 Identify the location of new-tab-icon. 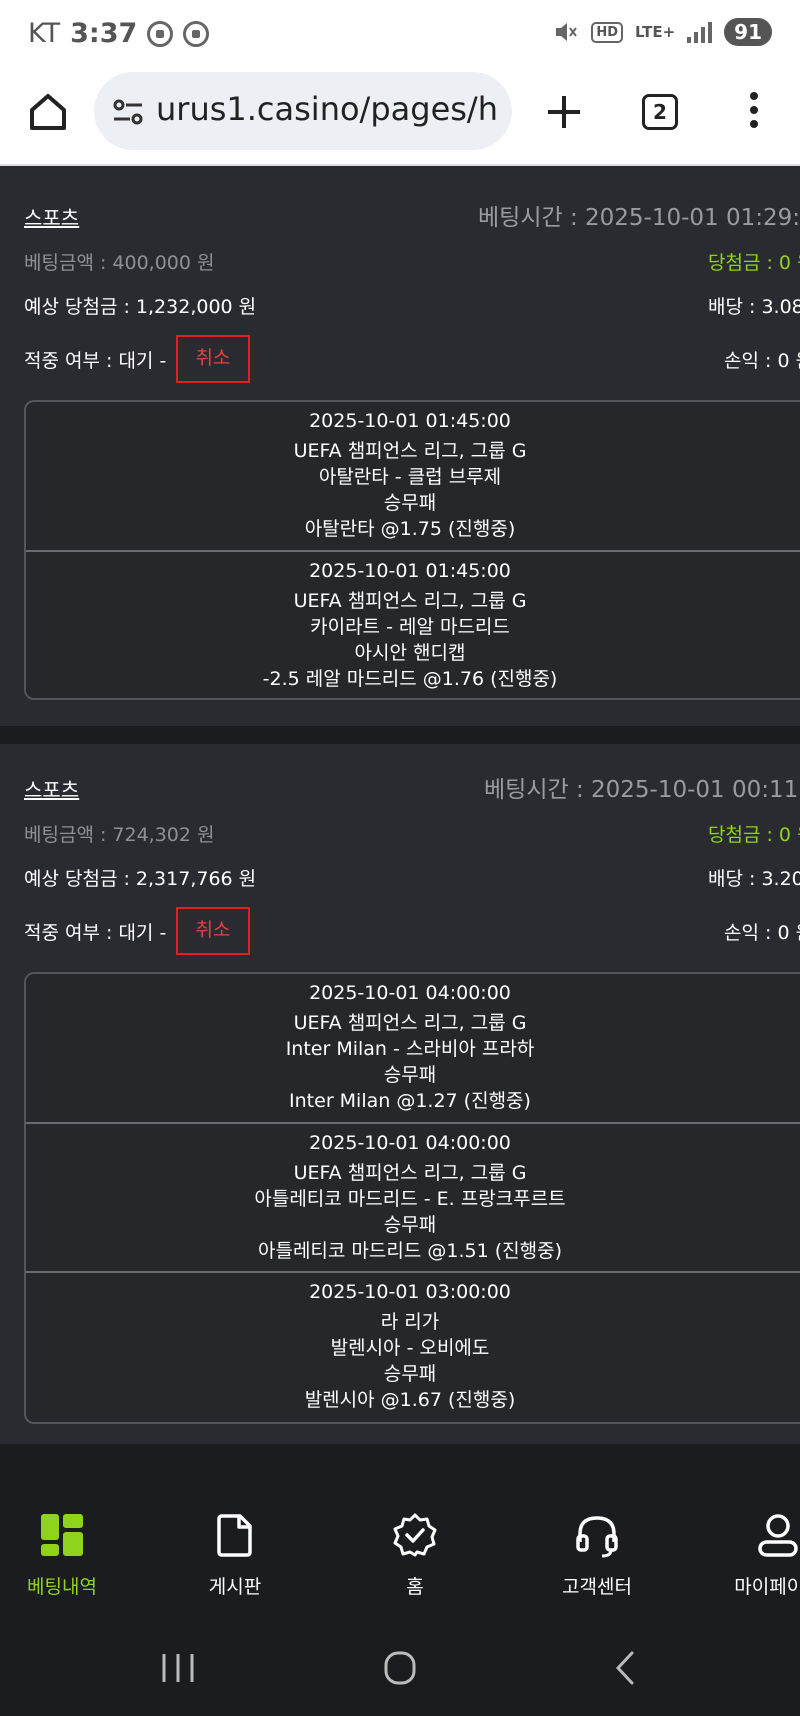
(564, 112).